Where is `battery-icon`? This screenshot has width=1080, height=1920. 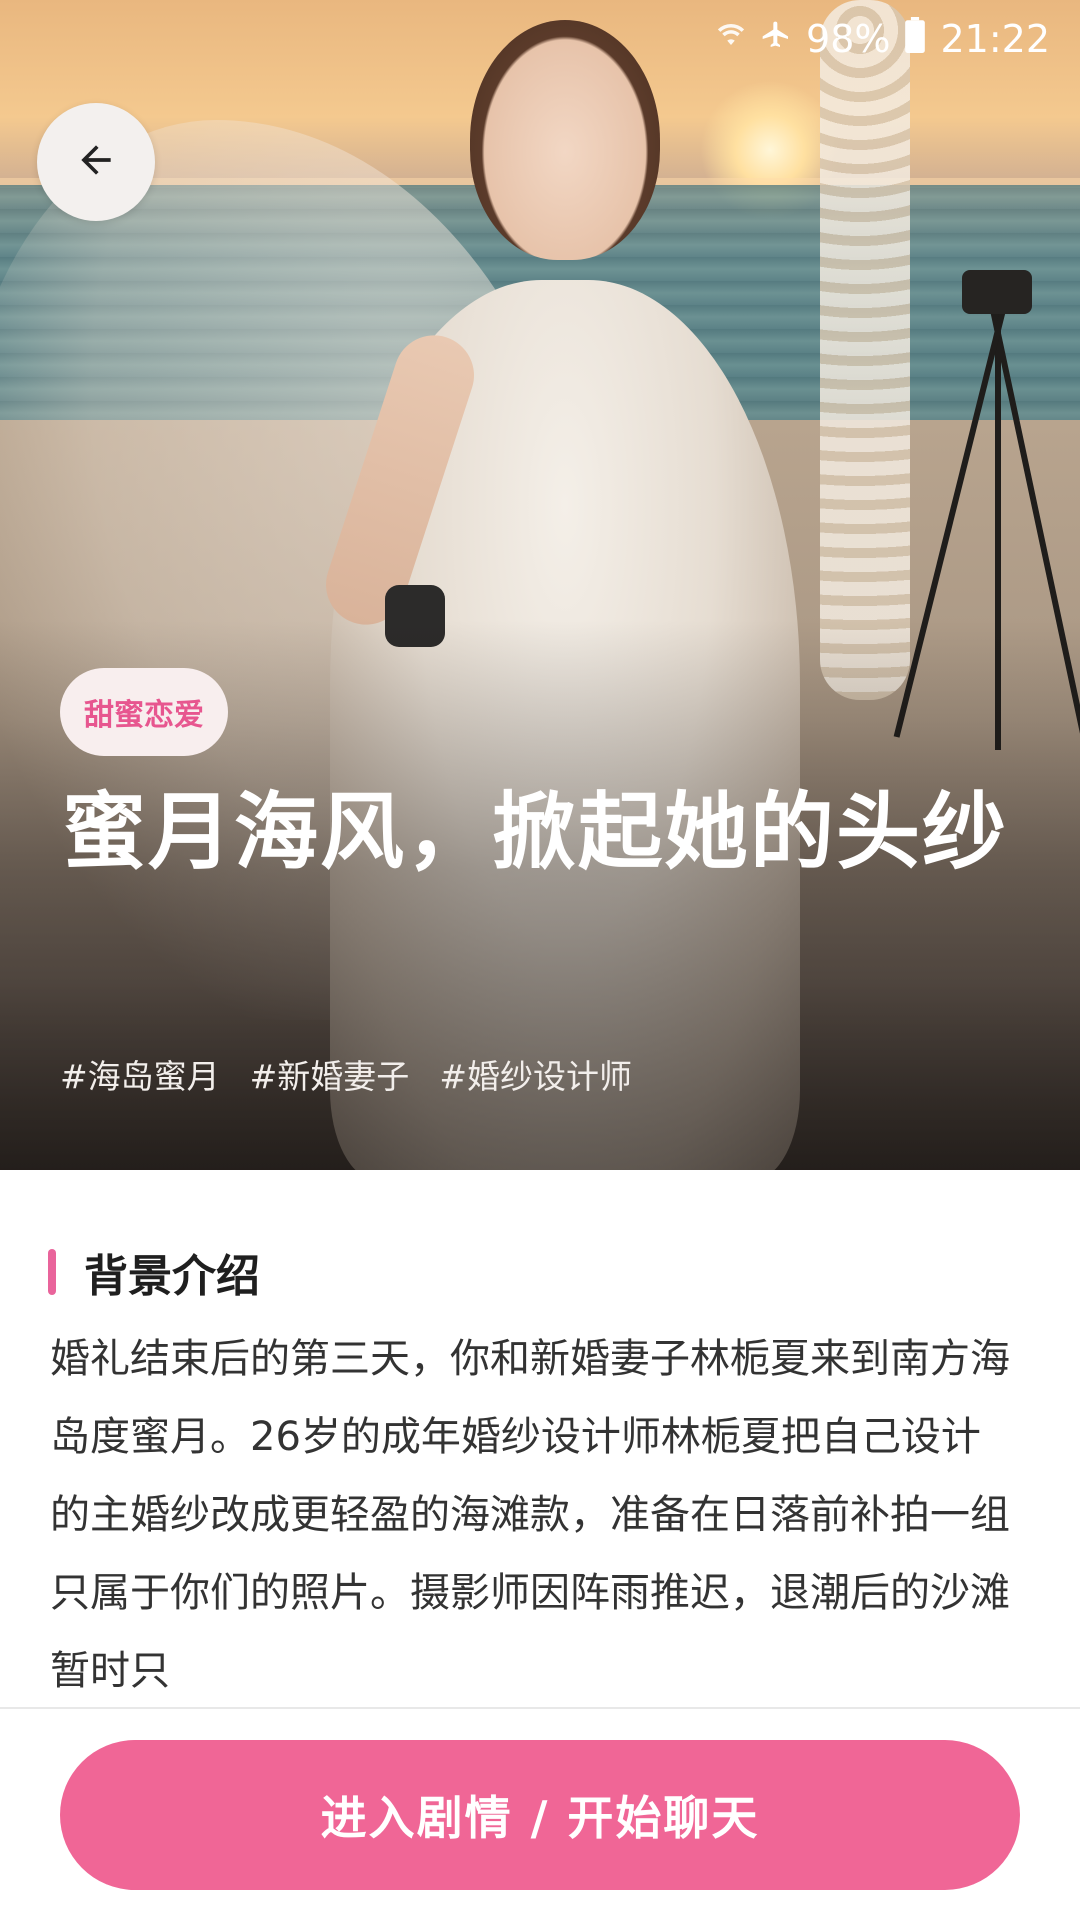
battery-icon is located at coordinates (915, 39).